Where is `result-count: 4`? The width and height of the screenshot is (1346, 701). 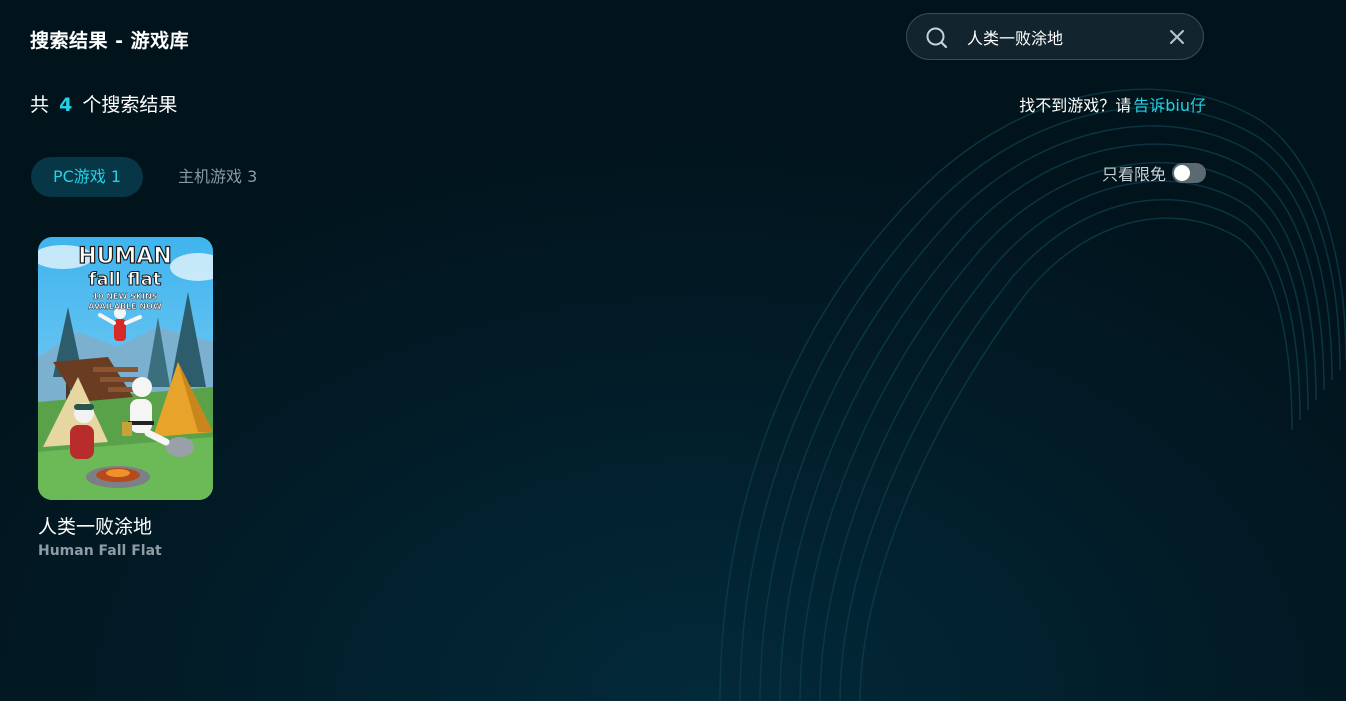 result-count: 4 is located at coordinates (66, 105).